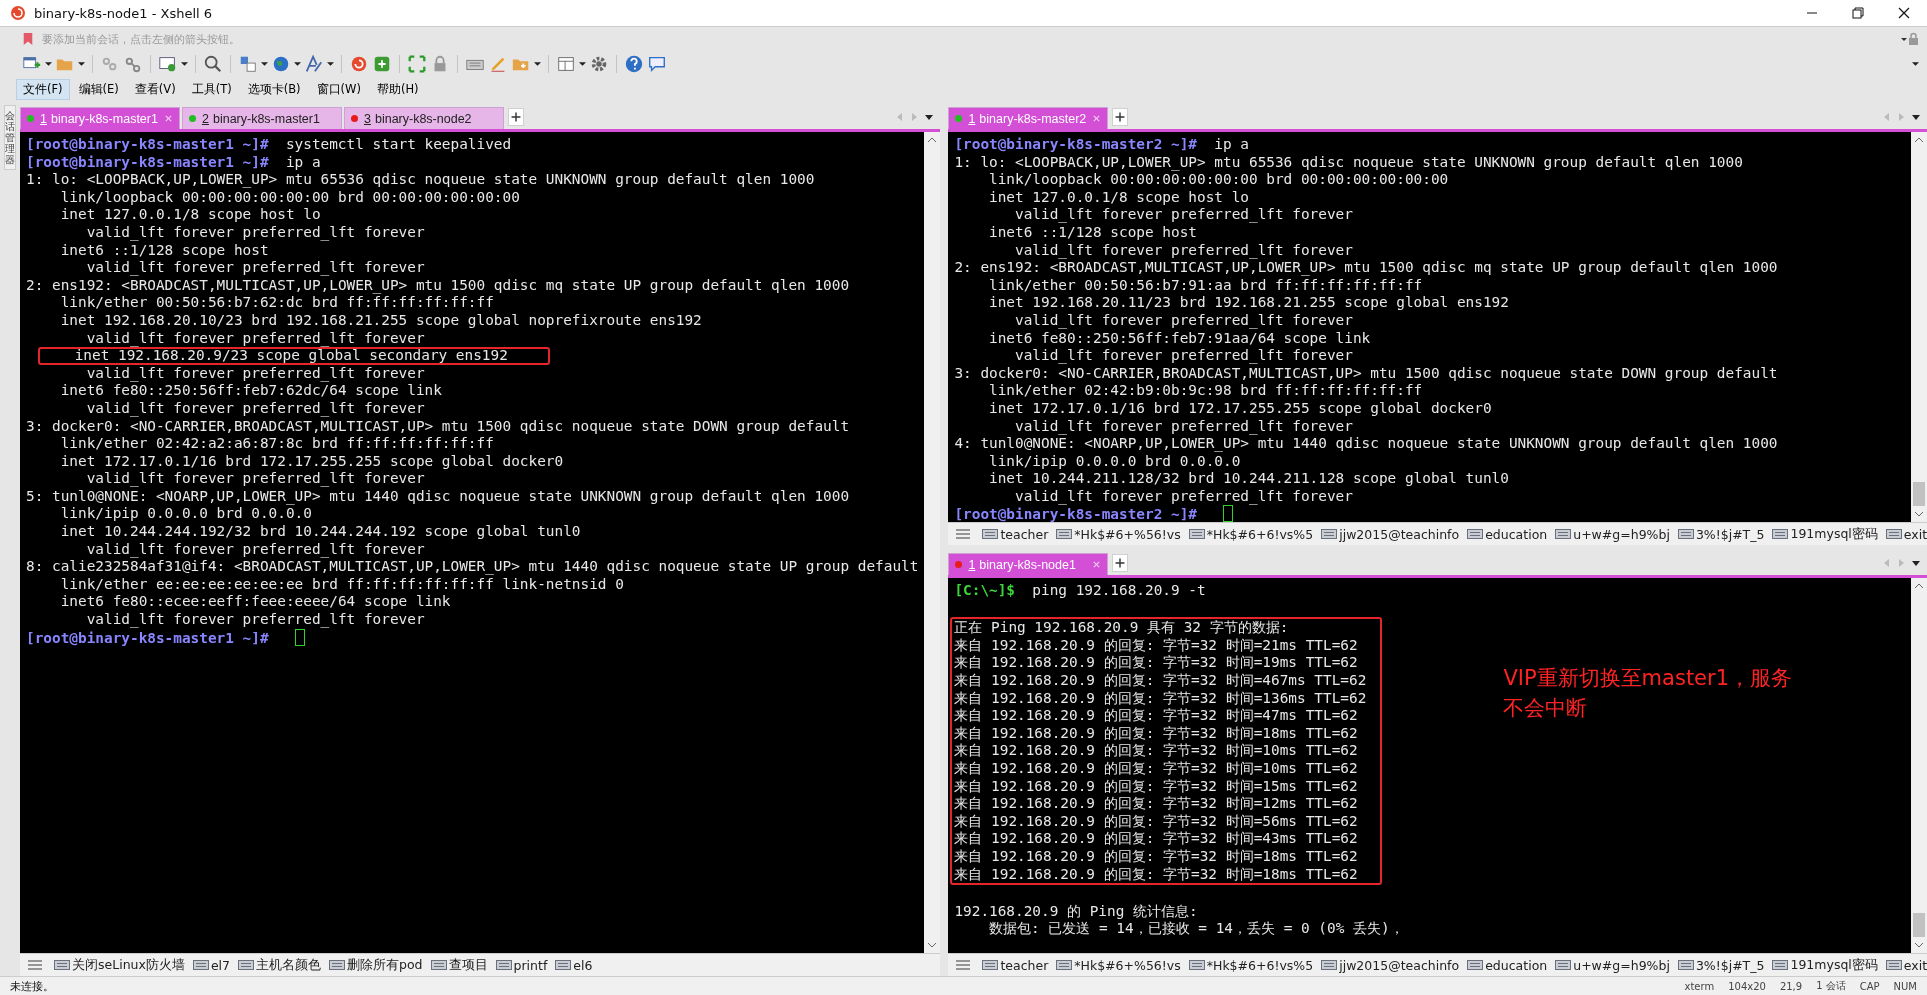 This screenshot has width=1927, height=995. What do you see at coordinates (123, 13) in the screenshot?
I see `window-title: binary-k8s-node1 - Xshell 6` at bounding box center [123, 13].